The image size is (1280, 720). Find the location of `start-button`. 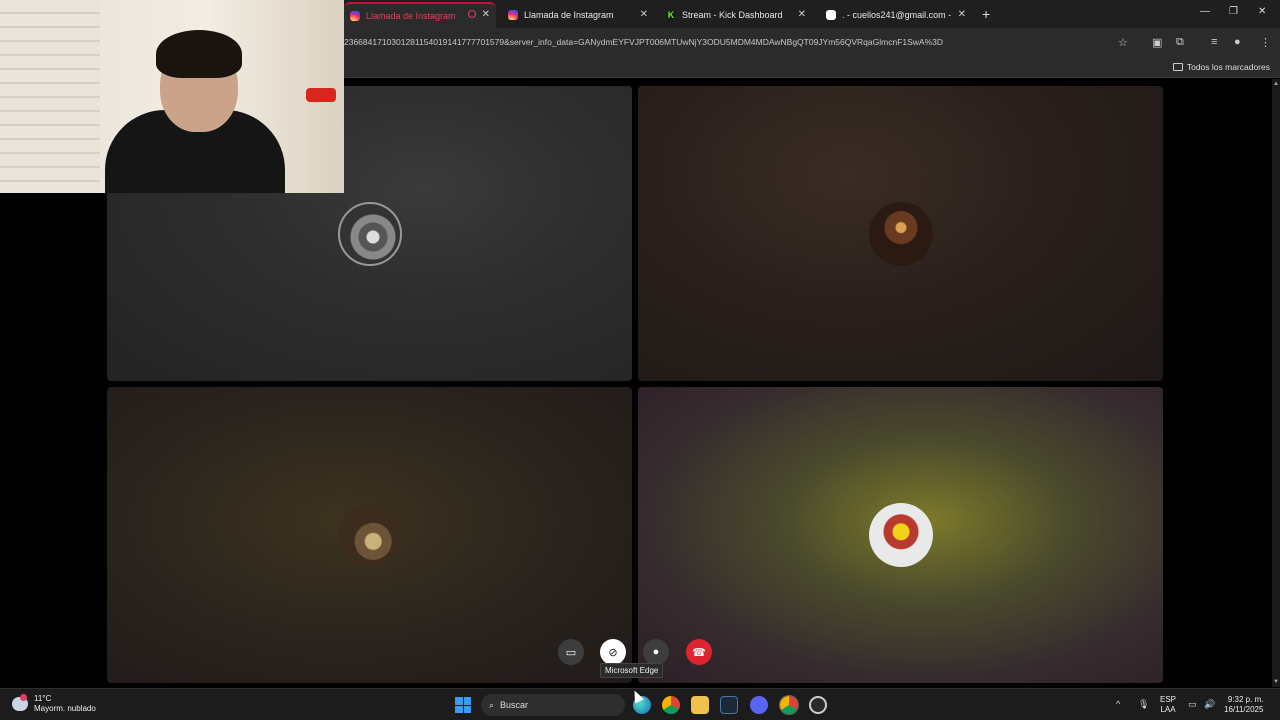

start-button is located at coordinates (463, 705).